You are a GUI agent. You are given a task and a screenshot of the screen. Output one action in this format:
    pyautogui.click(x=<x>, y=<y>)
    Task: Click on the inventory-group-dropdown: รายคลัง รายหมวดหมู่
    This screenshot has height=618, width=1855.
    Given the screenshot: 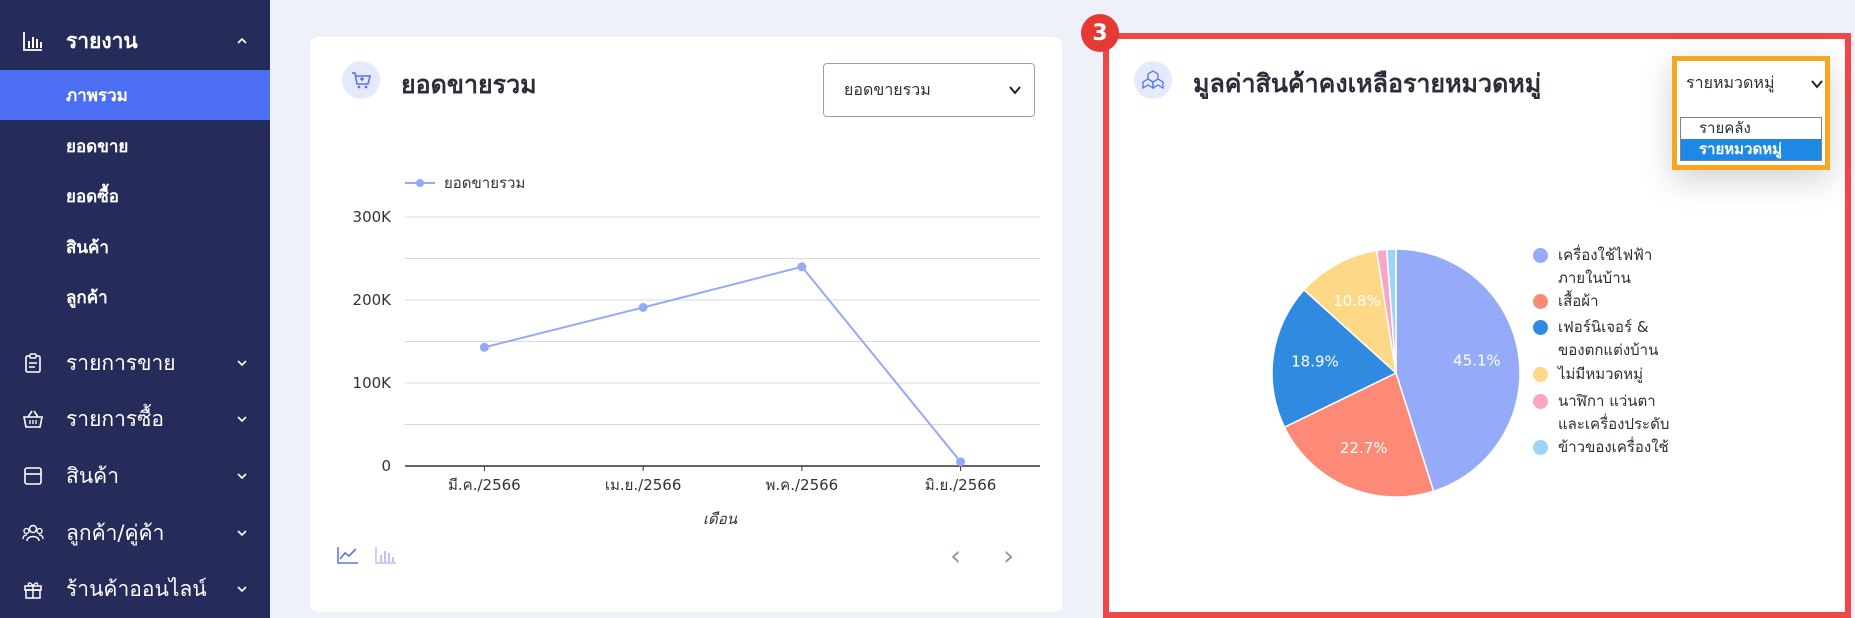 What is the action you would take?
    pyautogui.click(x=1751, y=139)
    